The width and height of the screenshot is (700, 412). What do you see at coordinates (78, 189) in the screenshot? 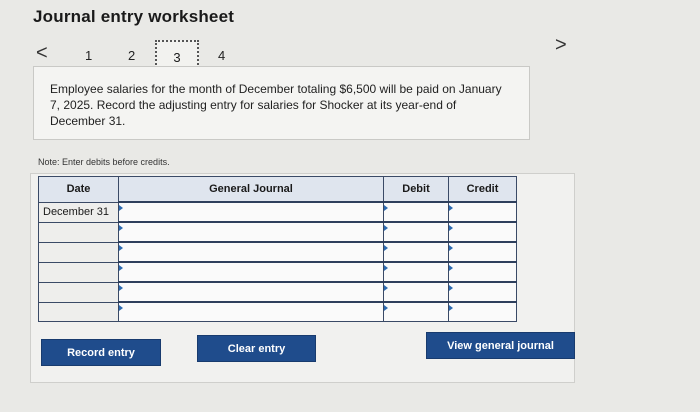
I see `date-header: Date` at bounding box center [78, 189].